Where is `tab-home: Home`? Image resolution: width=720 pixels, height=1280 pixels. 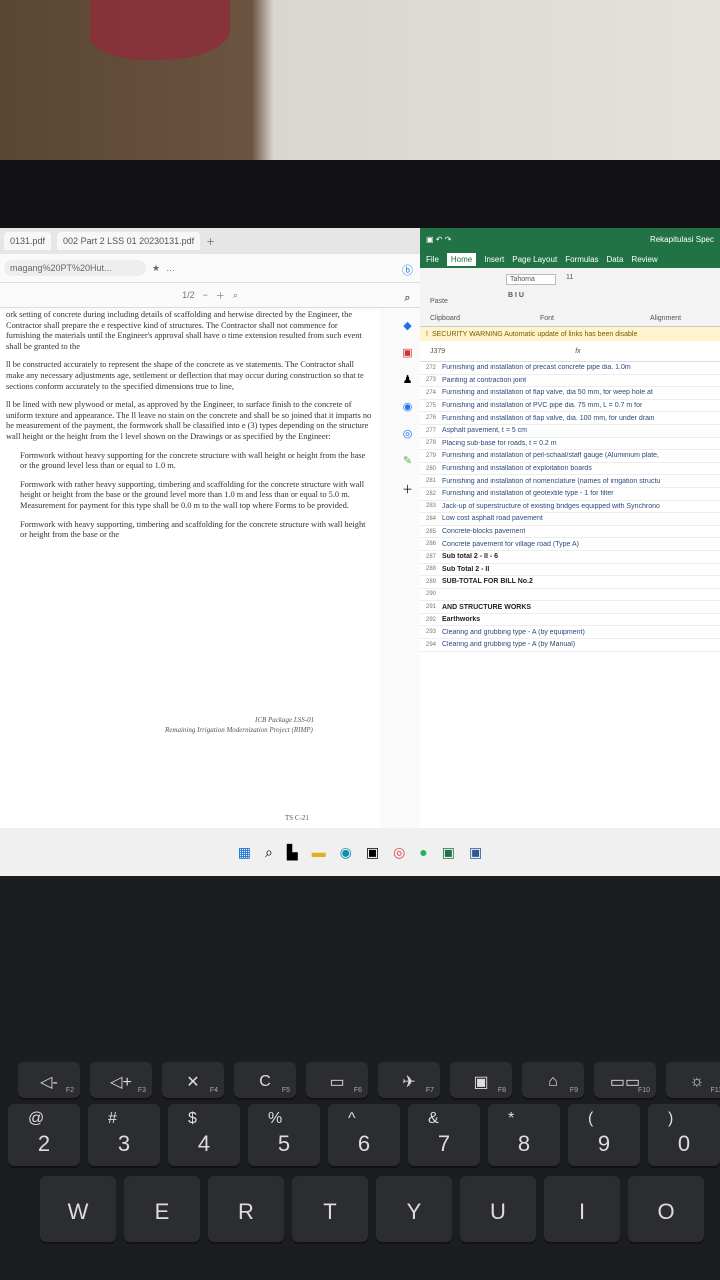
tab-home: Home is located at coordinates (461, 259).